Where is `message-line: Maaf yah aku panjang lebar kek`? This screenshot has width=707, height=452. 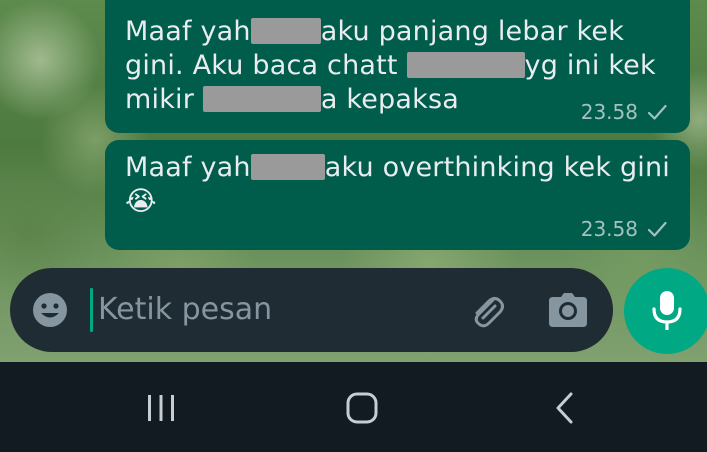
message-line: Maaf yah aku panjang lebar kek is located at coordinates (375, 31).